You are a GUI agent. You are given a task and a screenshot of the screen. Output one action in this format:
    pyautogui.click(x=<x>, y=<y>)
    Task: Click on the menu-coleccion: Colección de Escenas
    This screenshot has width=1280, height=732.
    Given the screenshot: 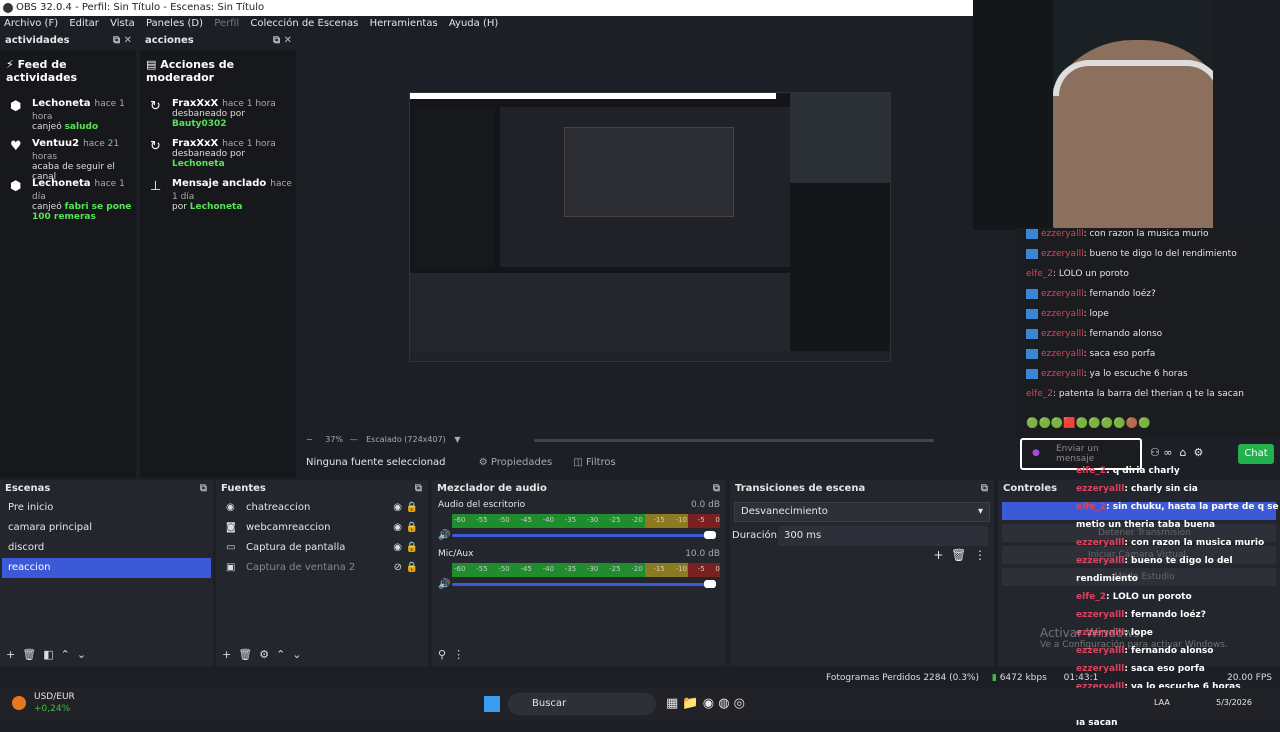 What is the action you would take?
    pyautogui.click(x=304, y=23)
    